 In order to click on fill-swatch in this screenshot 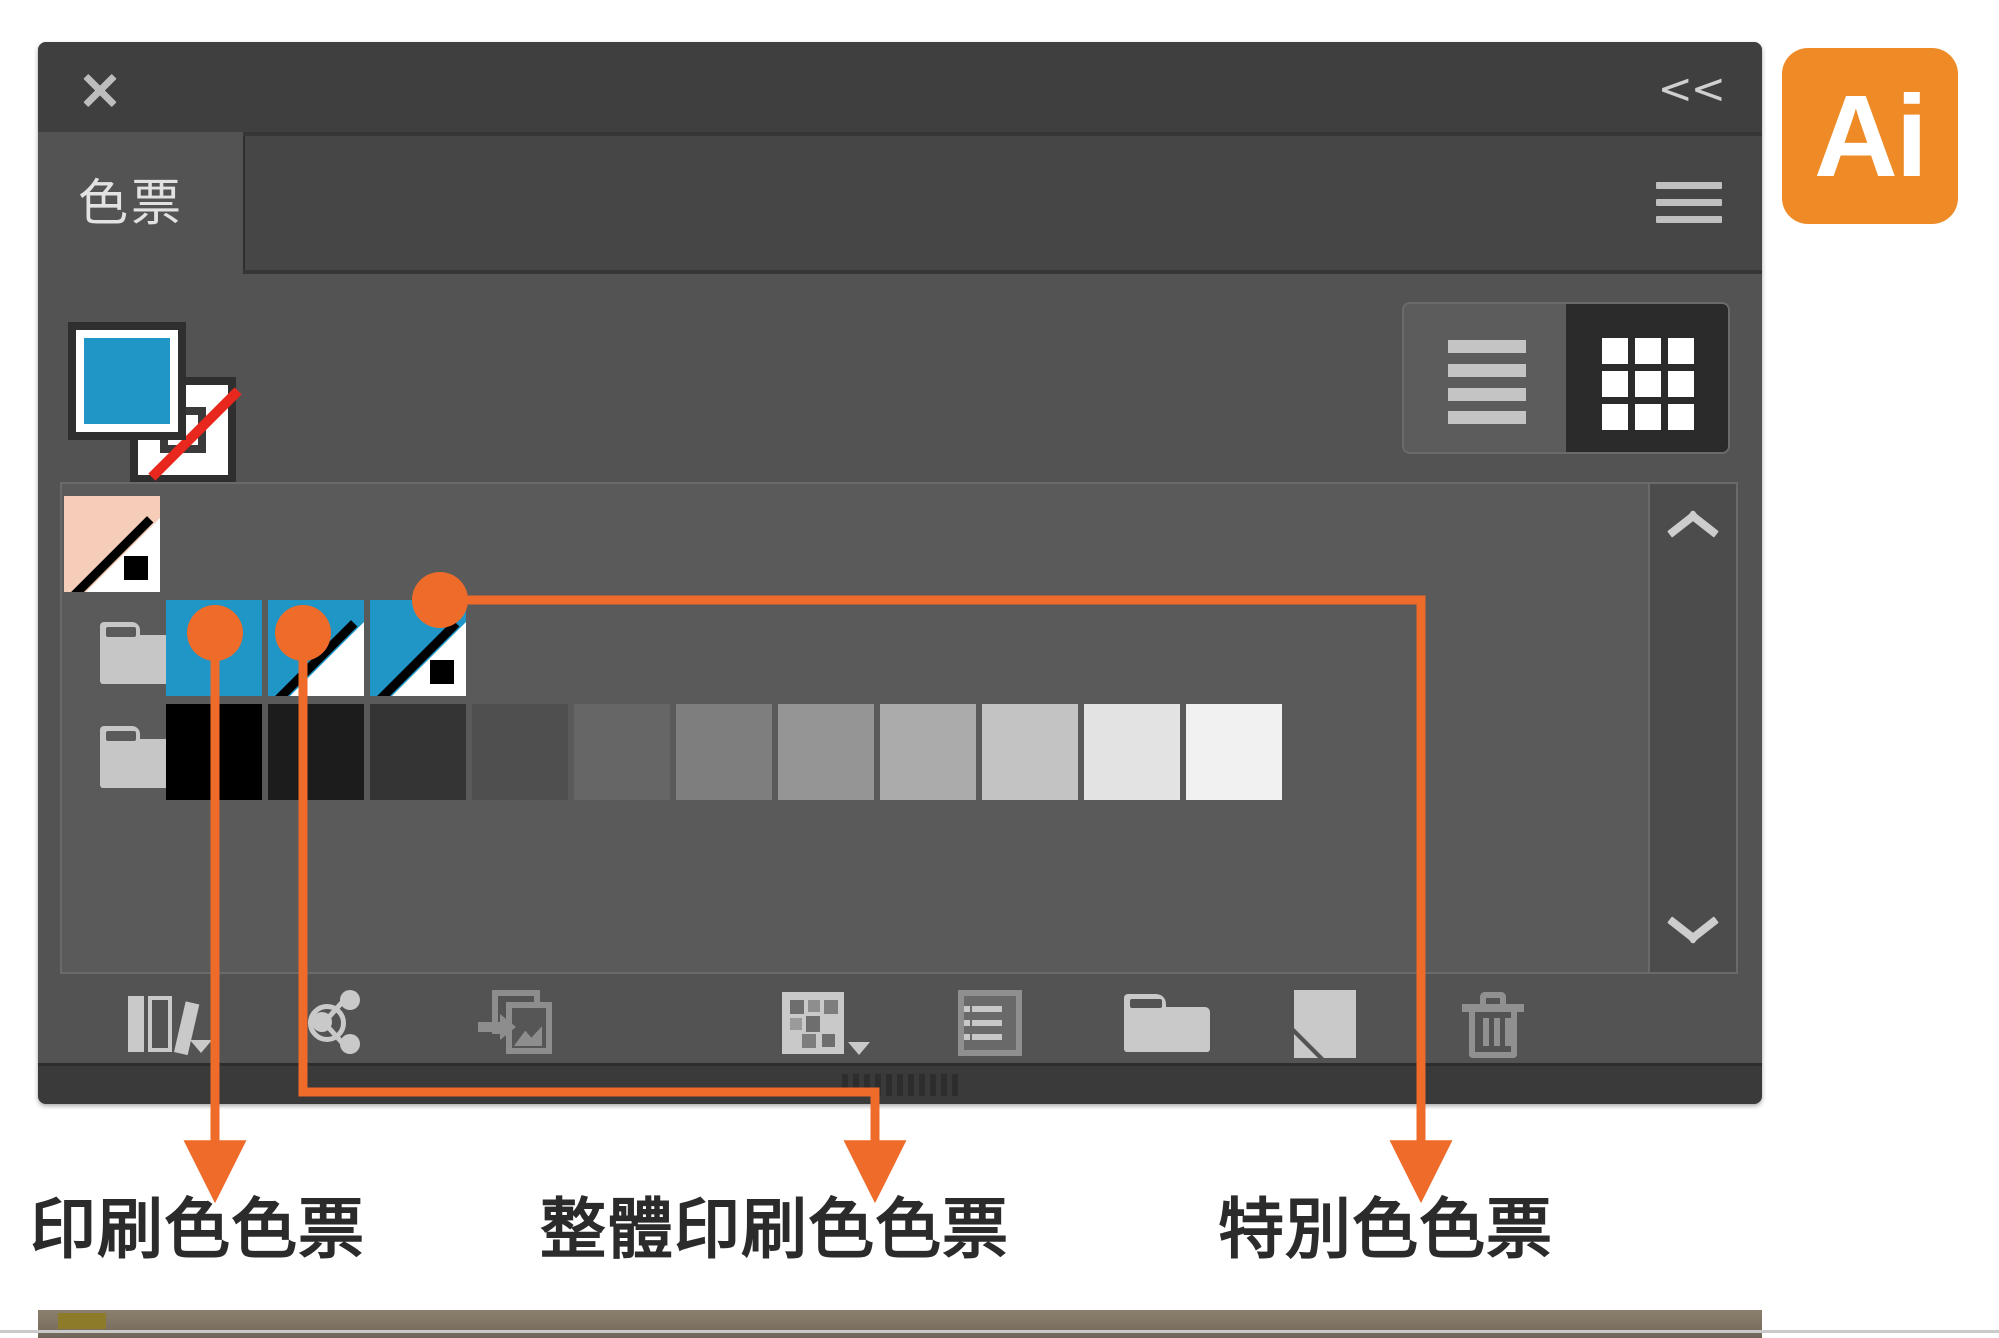, I will do `click(127, 381)`.